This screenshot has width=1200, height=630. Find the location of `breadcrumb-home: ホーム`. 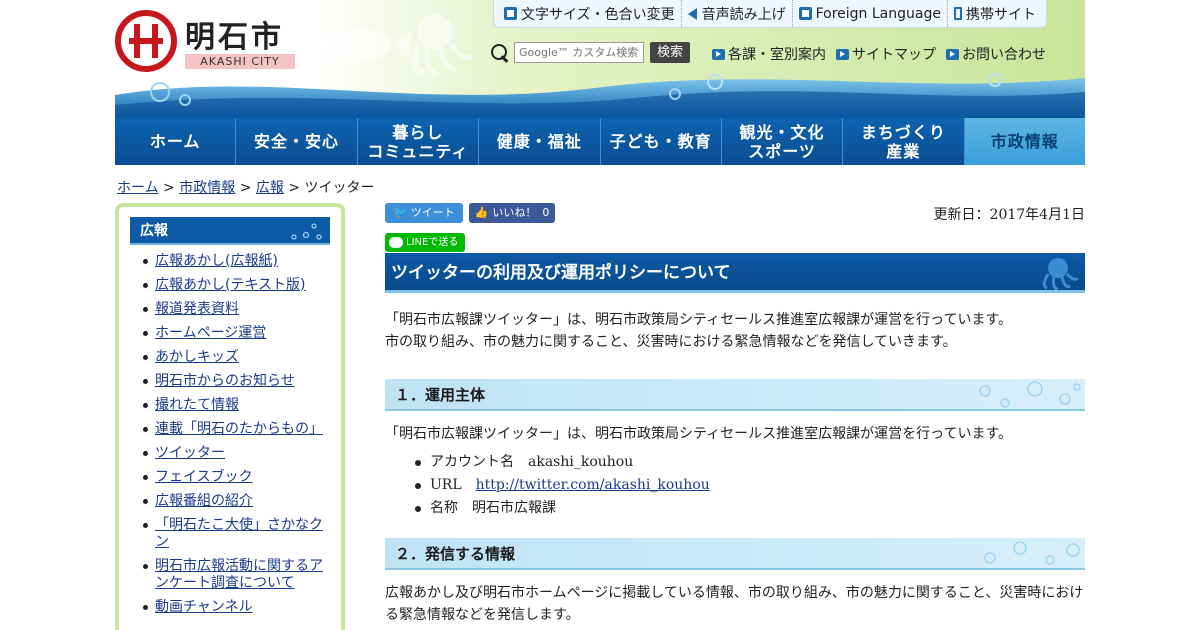

breadcrumb-home: ホーム is located at coordinates (138, 188).